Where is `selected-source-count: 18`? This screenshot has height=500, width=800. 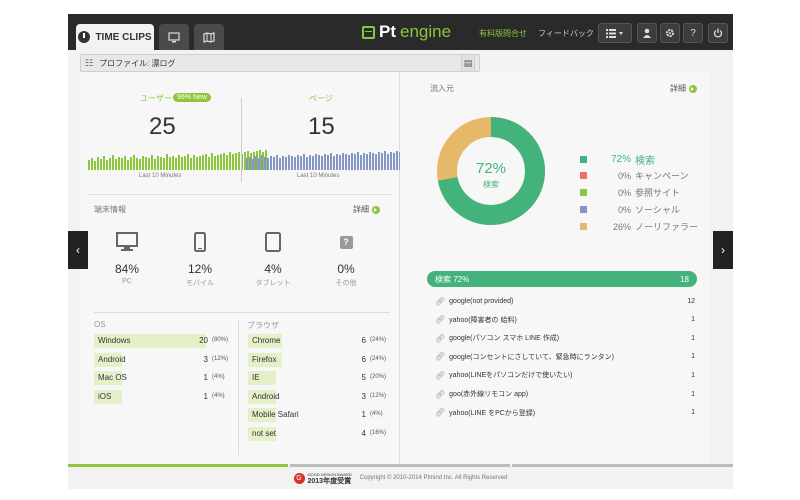
selected-source-count: 18 is located at coordinates (684, 279).